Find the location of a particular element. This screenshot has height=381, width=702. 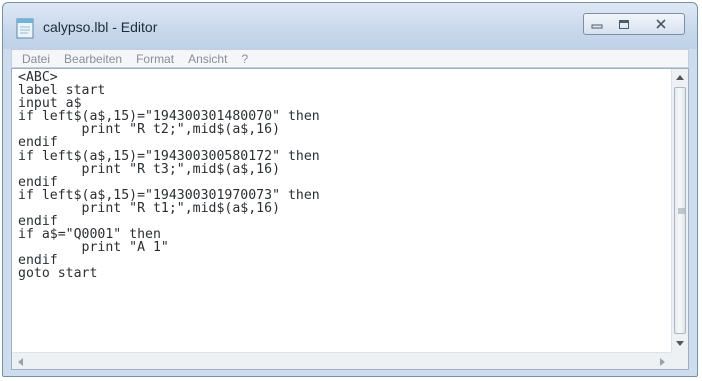

minimize-icon is located at coordinates (597, 26).